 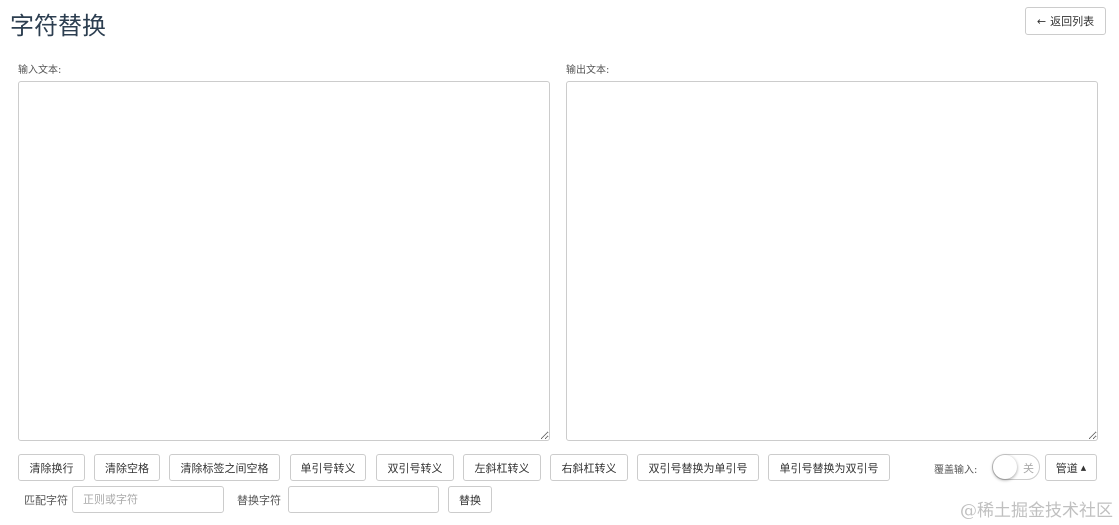 What do you see at coordinates (51, 467) in the screenshot?
I see `clear-newlines-button: 清除换行` at bounding box center [51, 467].